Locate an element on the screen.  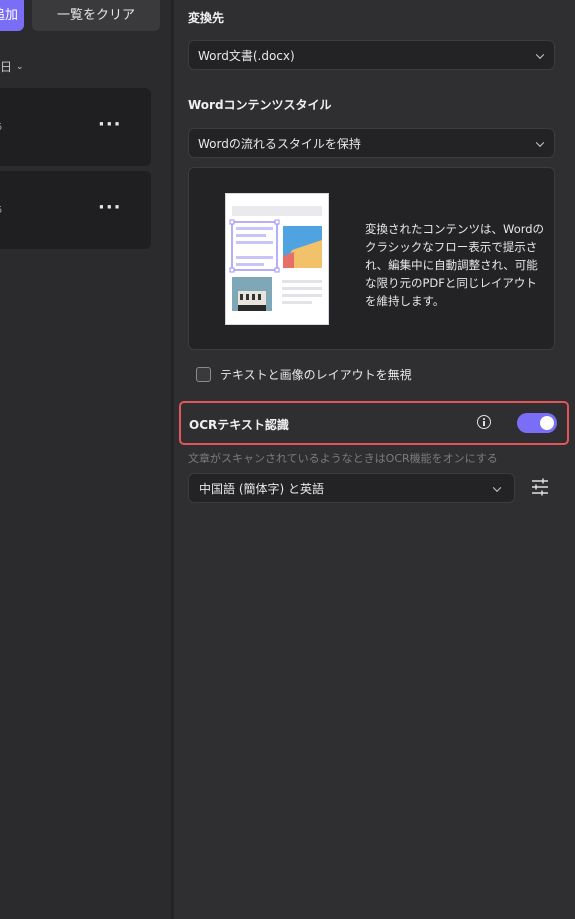
ocr-language-value: 中国語 (簡体字) と英語 is located at coordinates (261, 488).